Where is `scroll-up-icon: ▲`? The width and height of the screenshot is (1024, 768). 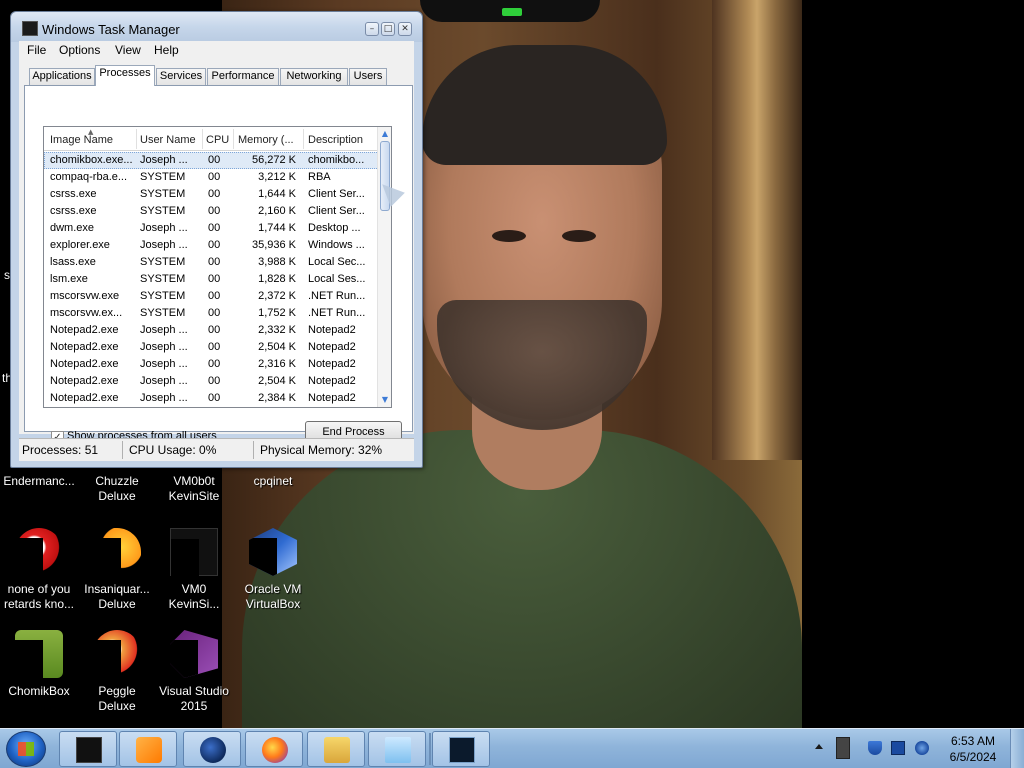
scroll-up-icon: ▲ is located at coordinates (384, 134).